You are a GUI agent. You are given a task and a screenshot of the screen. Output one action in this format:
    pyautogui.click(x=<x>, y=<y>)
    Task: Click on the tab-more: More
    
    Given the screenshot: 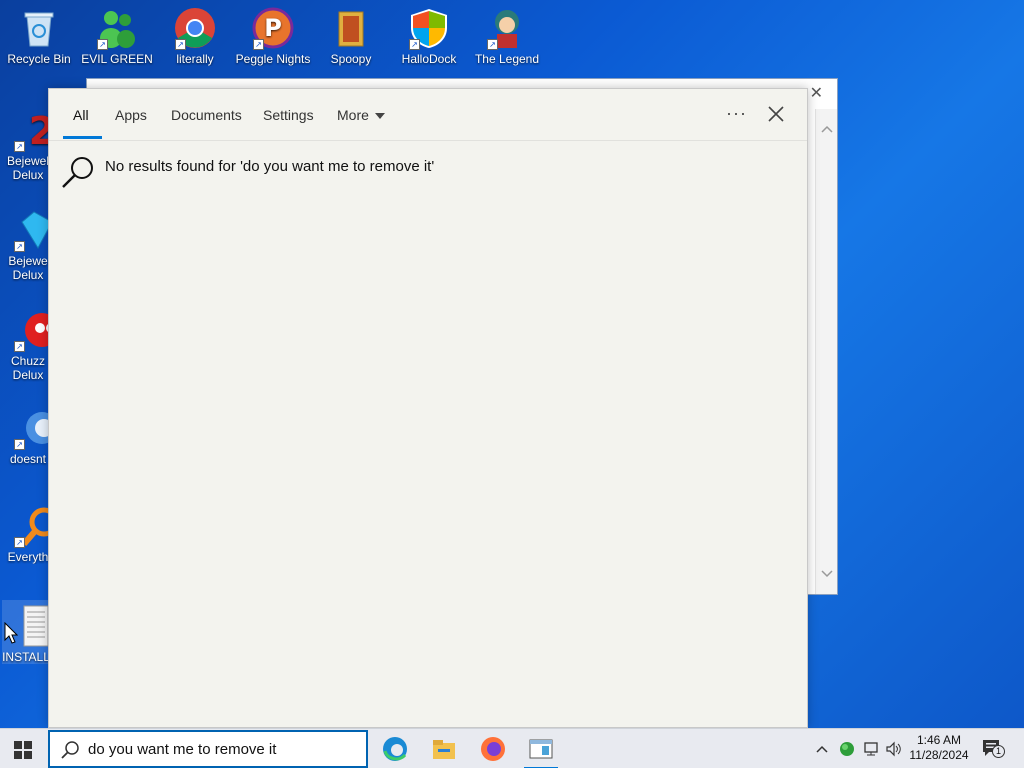 What is the action you would take?
    pyautogui.click(x=361, y=115)
    